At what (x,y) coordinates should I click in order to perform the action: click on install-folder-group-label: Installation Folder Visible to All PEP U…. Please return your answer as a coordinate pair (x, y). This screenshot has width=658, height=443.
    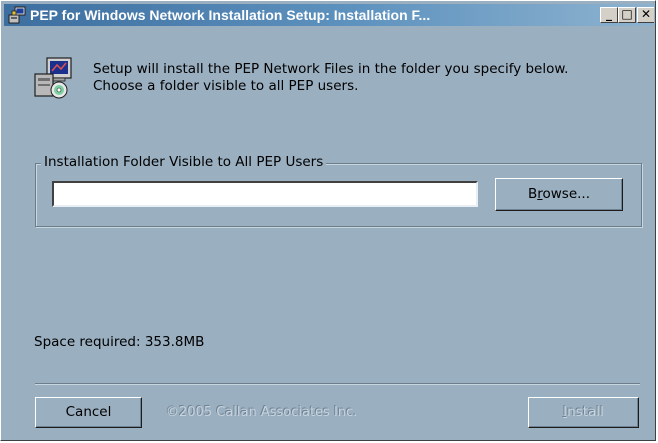
    Looking at the image, I should click on (184, 162).